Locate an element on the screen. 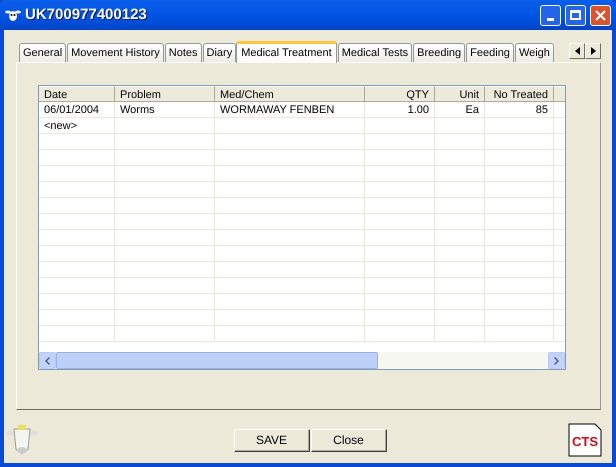 Image resolution: width=616 pixels, height=467 pixels. table-cell: <new> is located at coordinates (77, 126).